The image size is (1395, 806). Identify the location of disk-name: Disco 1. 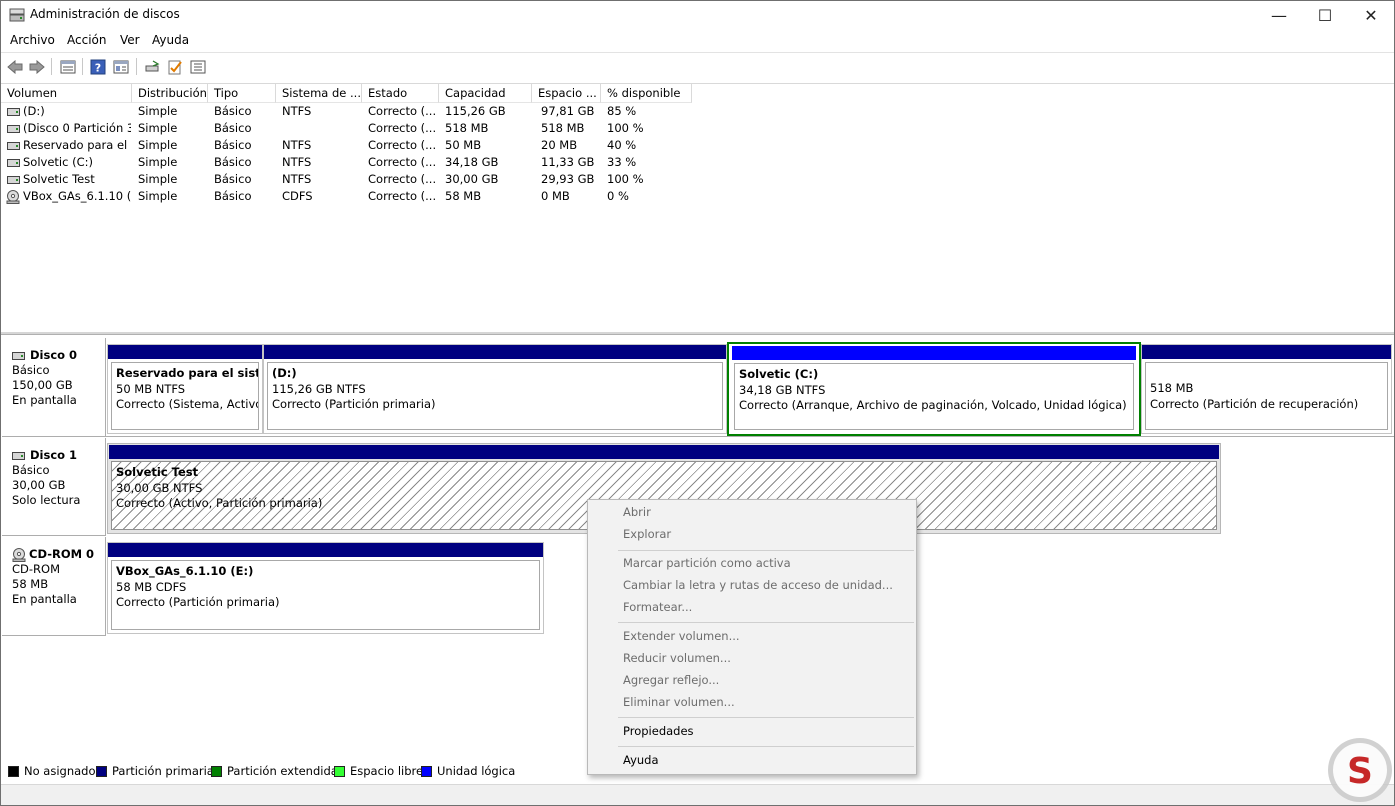
(54, 455).